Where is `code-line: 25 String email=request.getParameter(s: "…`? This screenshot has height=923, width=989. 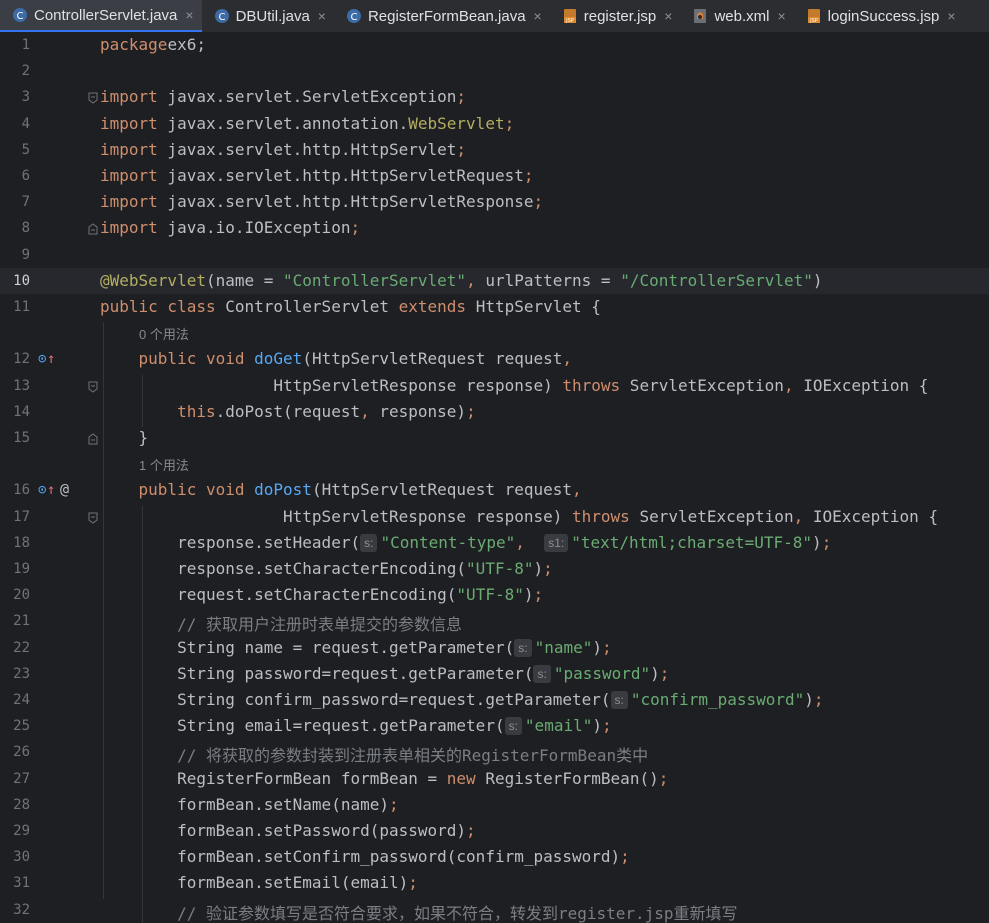 code-line: 25 String email=request.getParameter(s: "… is located at coordinates (494, 726).